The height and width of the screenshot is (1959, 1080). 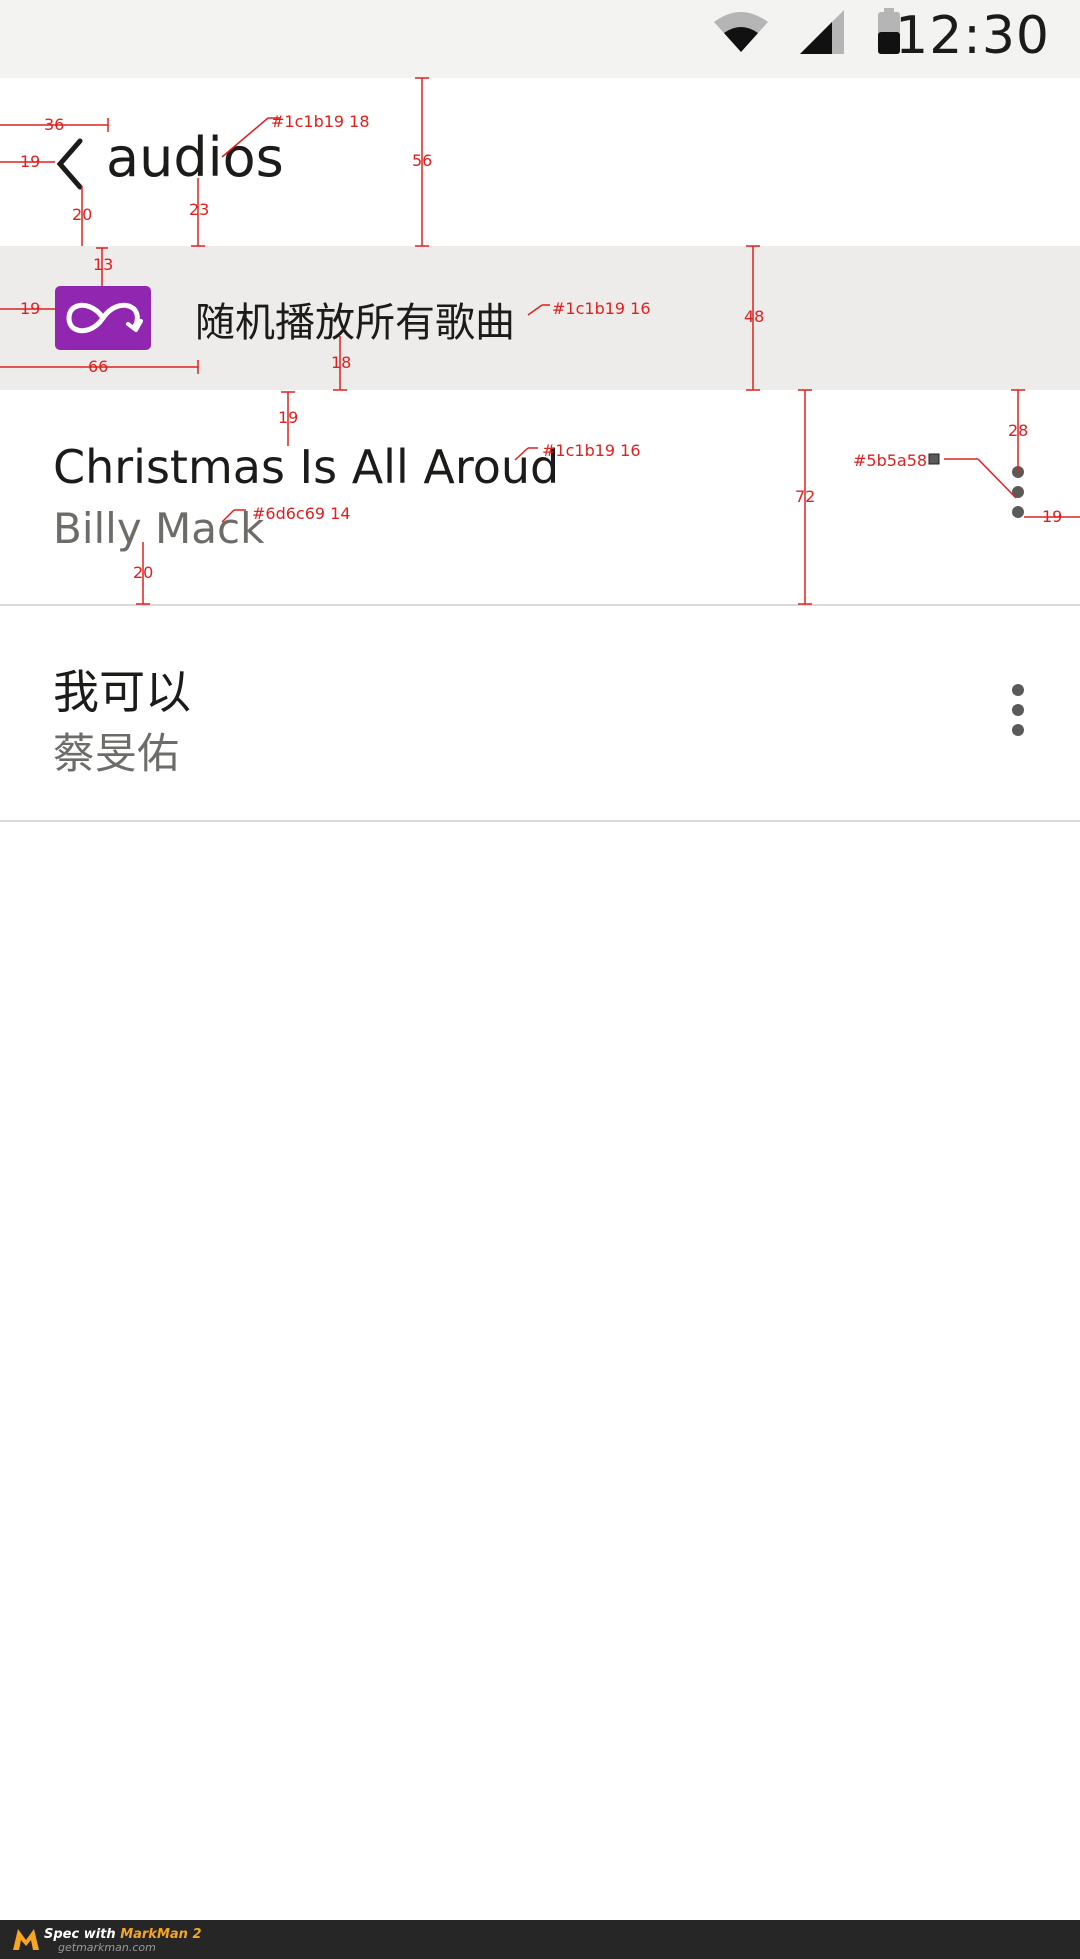 I want to click on annotation: 18, so click(x=341, y=362).